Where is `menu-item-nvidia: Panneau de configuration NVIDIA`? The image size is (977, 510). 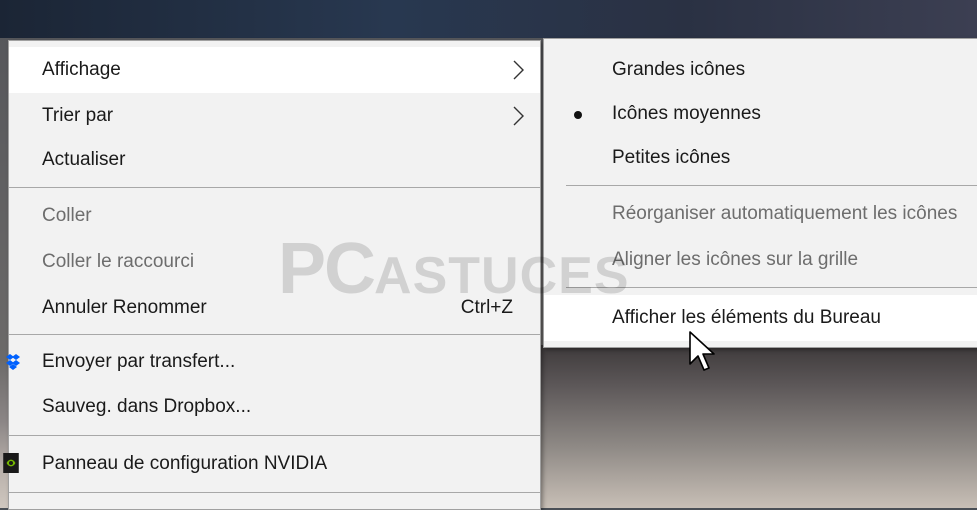 menu-item-nvidia: Panneau de configuration NVIDIA is located at coordinates (271, 464).